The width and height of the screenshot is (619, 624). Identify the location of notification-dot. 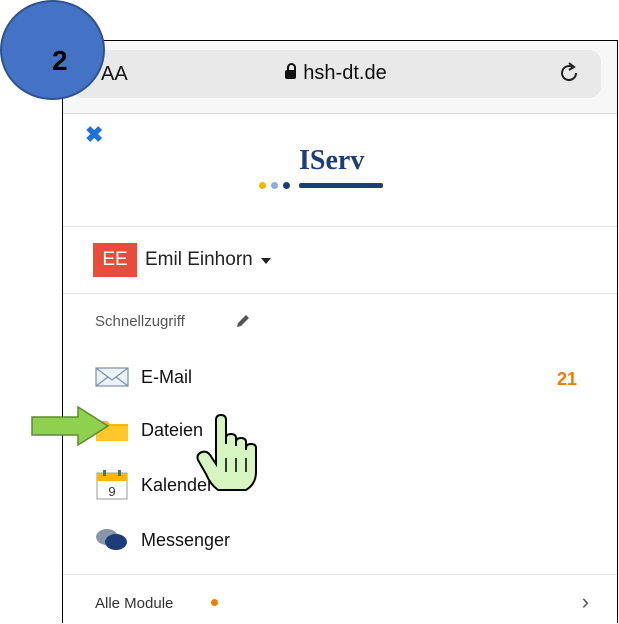
(214, 602).